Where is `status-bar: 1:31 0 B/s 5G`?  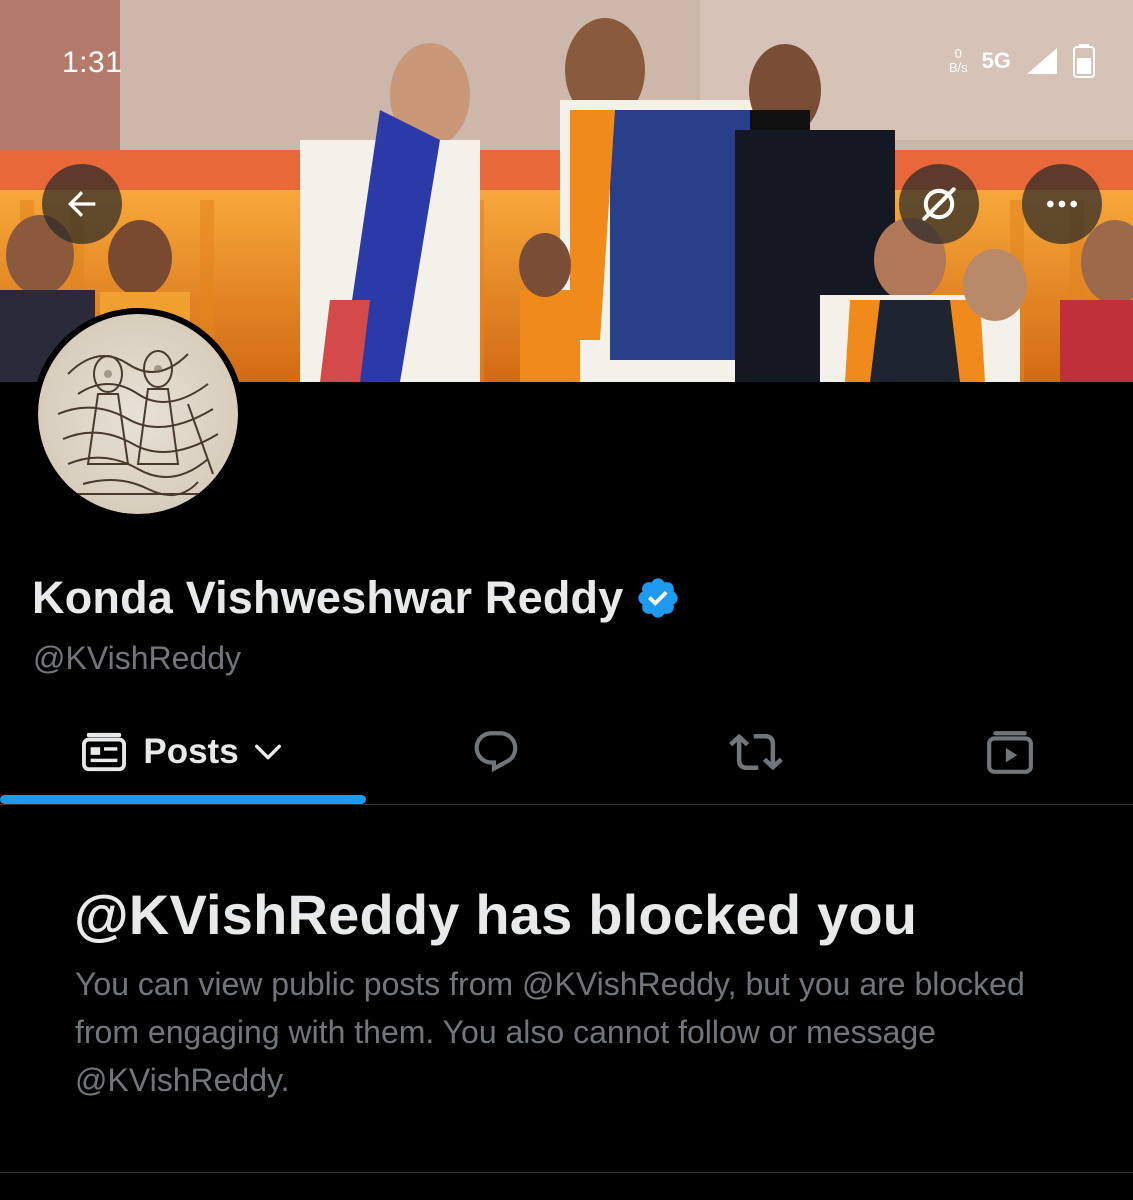
status-bar: 1:31 0 B/s 5G is located at coordinates (566, 66).